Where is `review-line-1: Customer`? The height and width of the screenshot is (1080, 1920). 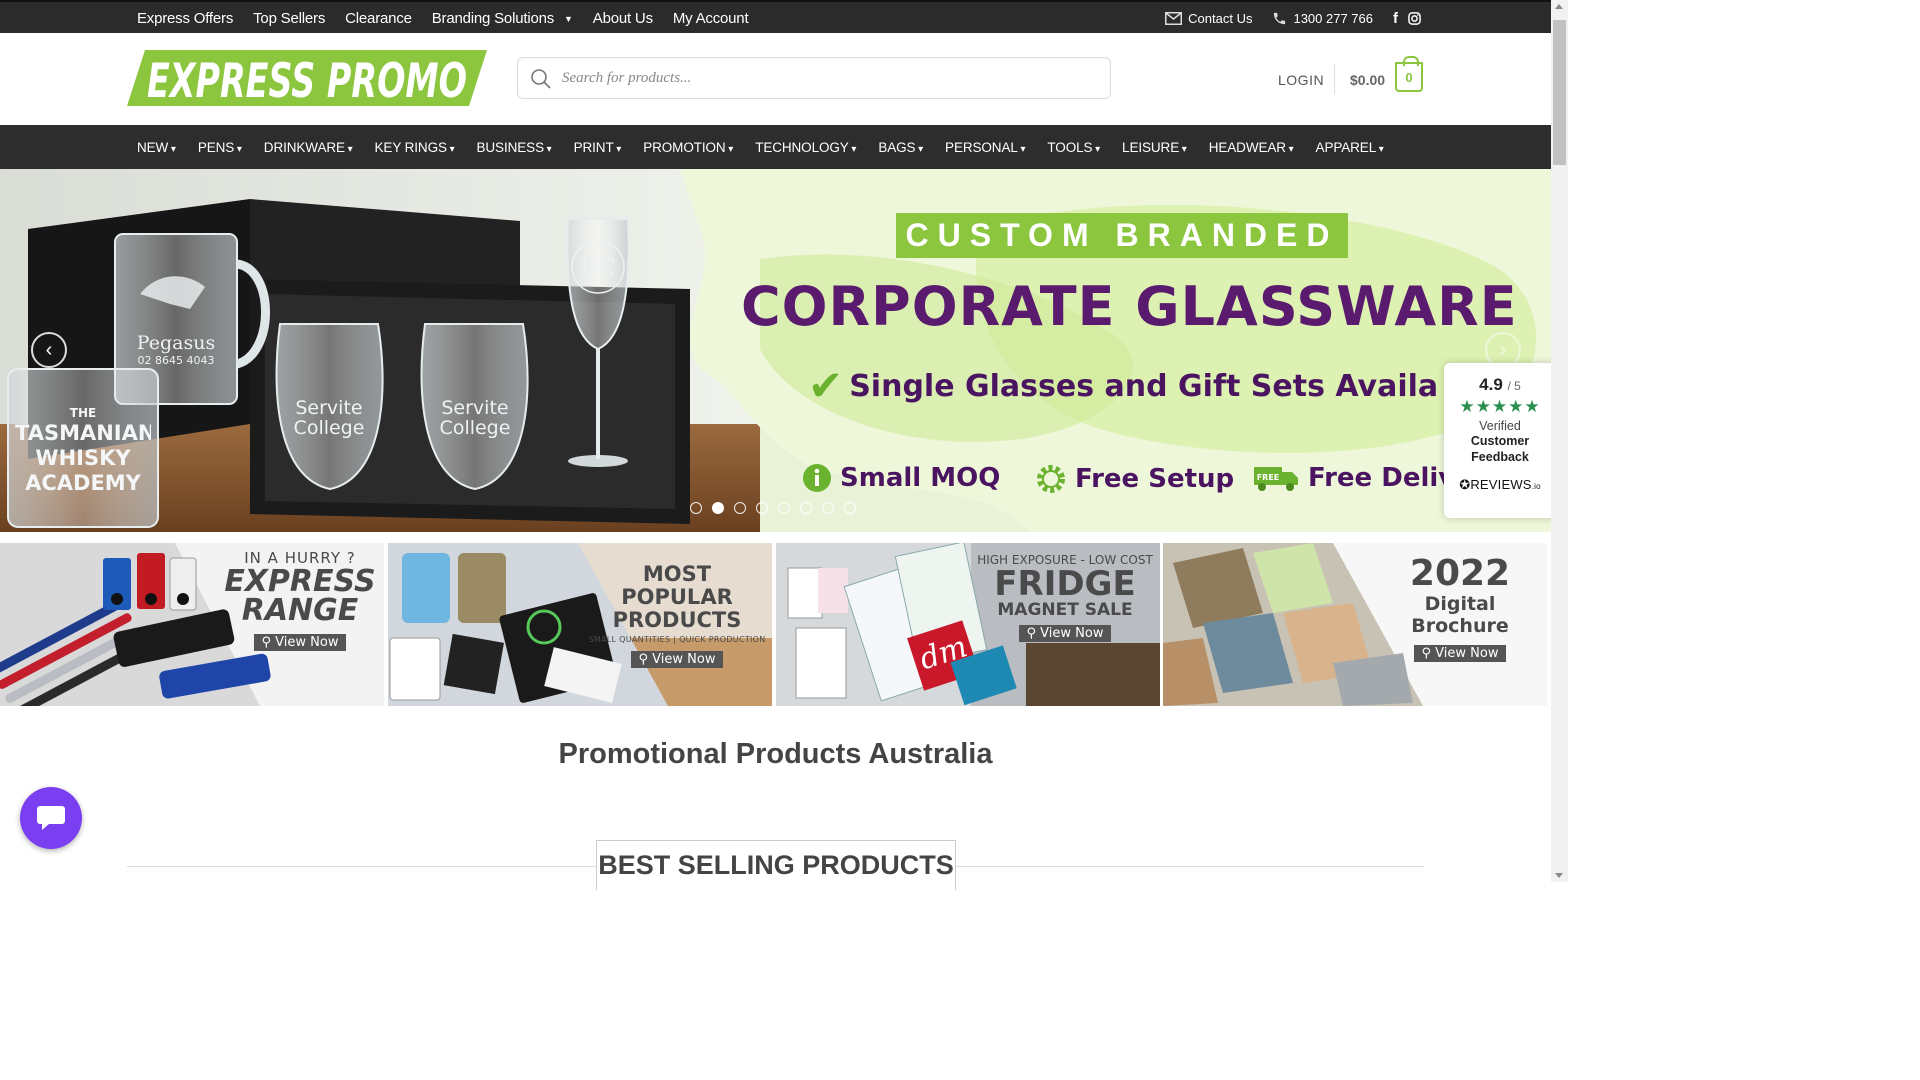 review-line-1: Customer is located at coordinates (1500, 441).